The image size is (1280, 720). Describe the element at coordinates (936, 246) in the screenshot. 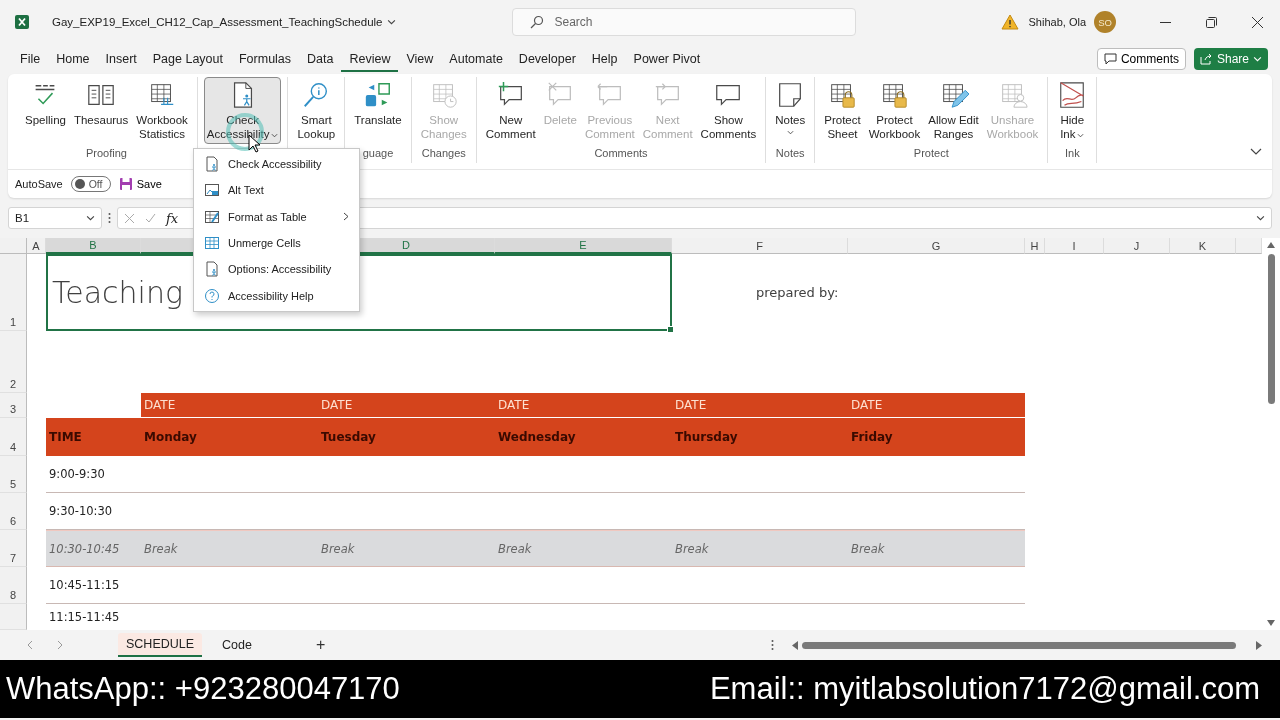

I see `column-header: G` at that location.